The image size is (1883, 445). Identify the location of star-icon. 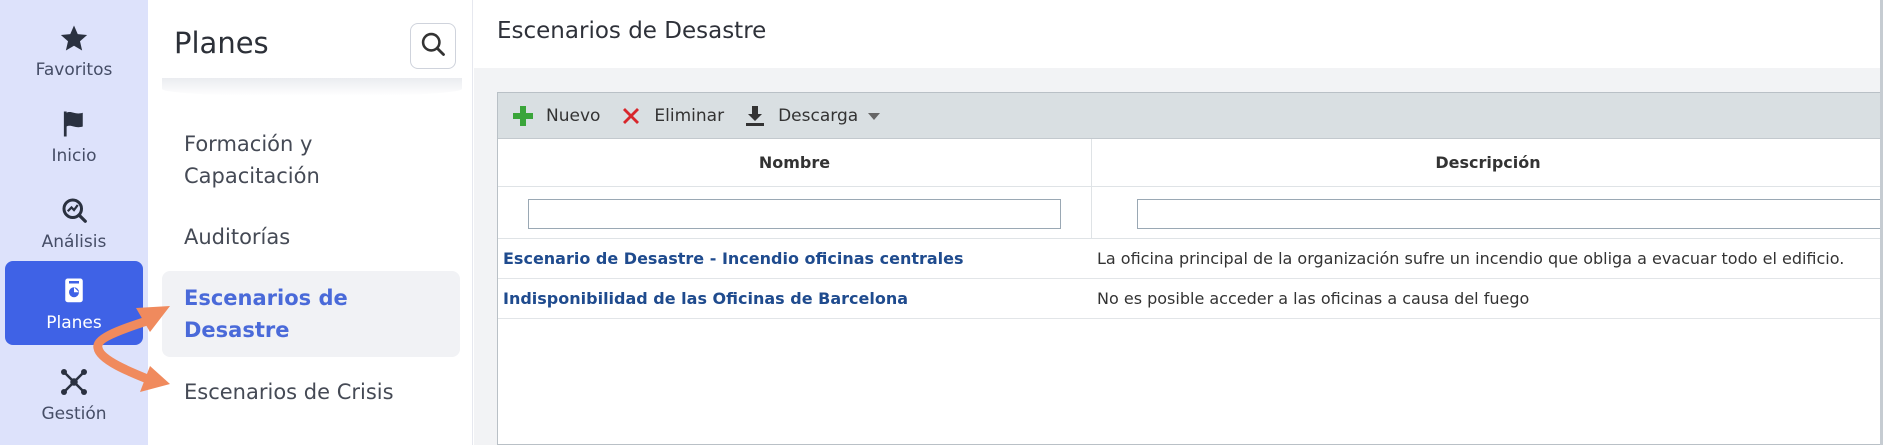
(74, 38).